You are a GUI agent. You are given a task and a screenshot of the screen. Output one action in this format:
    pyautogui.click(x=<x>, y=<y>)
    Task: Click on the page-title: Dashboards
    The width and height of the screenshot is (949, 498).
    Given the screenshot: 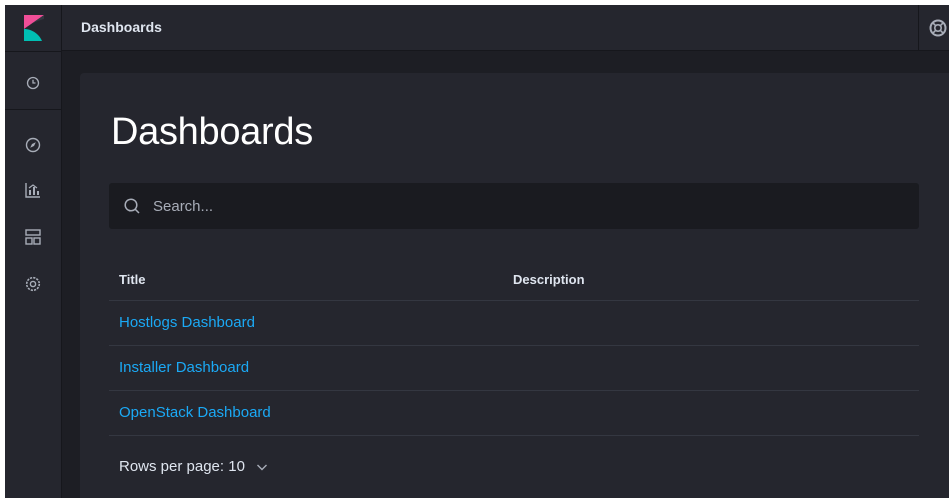 What is the action you would take?
    pyautogui.click(x=212, y=132)
    